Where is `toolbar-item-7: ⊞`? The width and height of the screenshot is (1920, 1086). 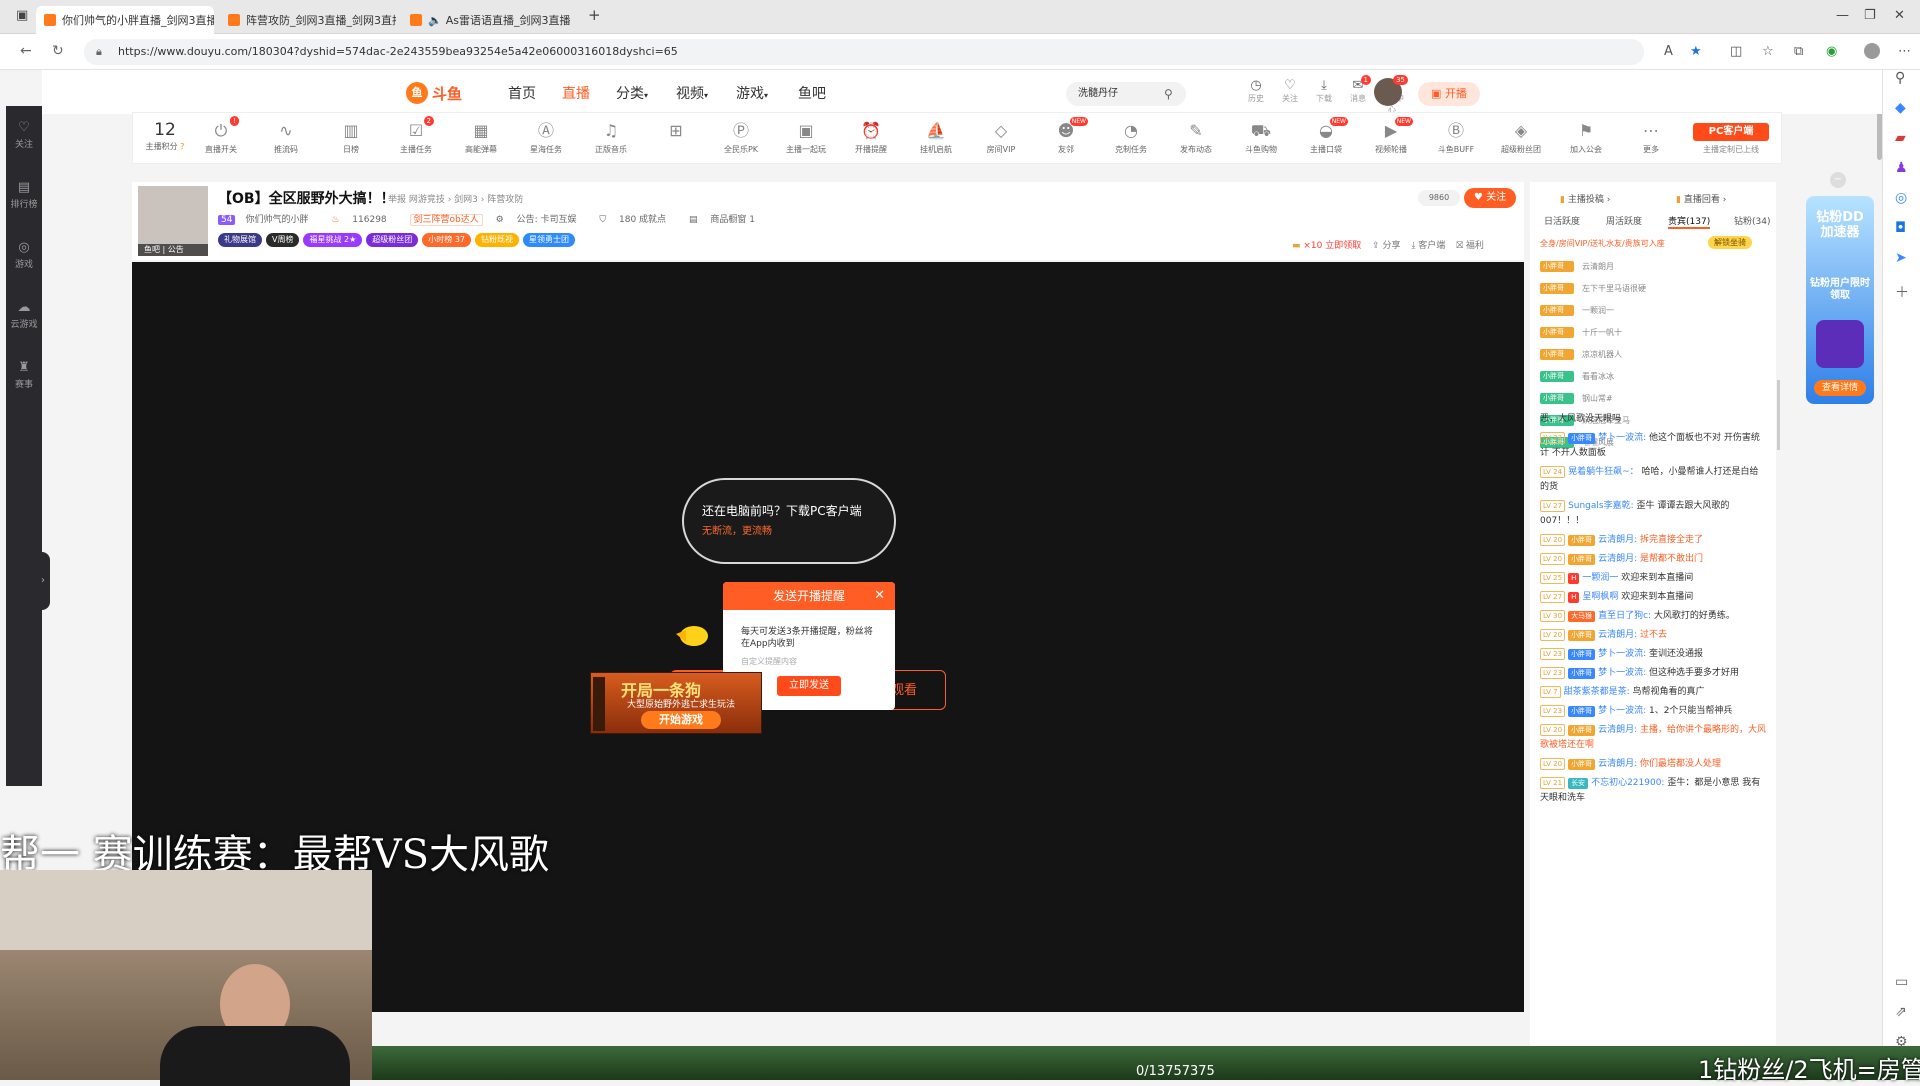 toolbar-item-7: ⊞ is located at coordinates (676, 132).